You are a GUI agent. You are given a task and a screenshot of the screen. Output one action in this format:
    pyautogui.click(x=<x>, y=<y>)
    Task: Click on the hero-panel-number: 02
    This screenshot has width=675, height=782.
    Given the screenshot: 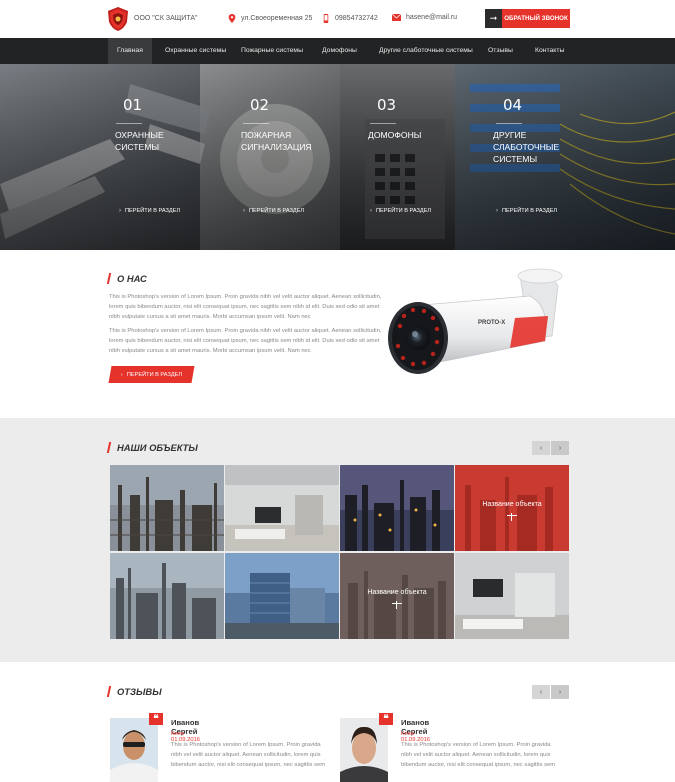 What is the action you would take?
    pyautogui.click(x=260, y=105)
    